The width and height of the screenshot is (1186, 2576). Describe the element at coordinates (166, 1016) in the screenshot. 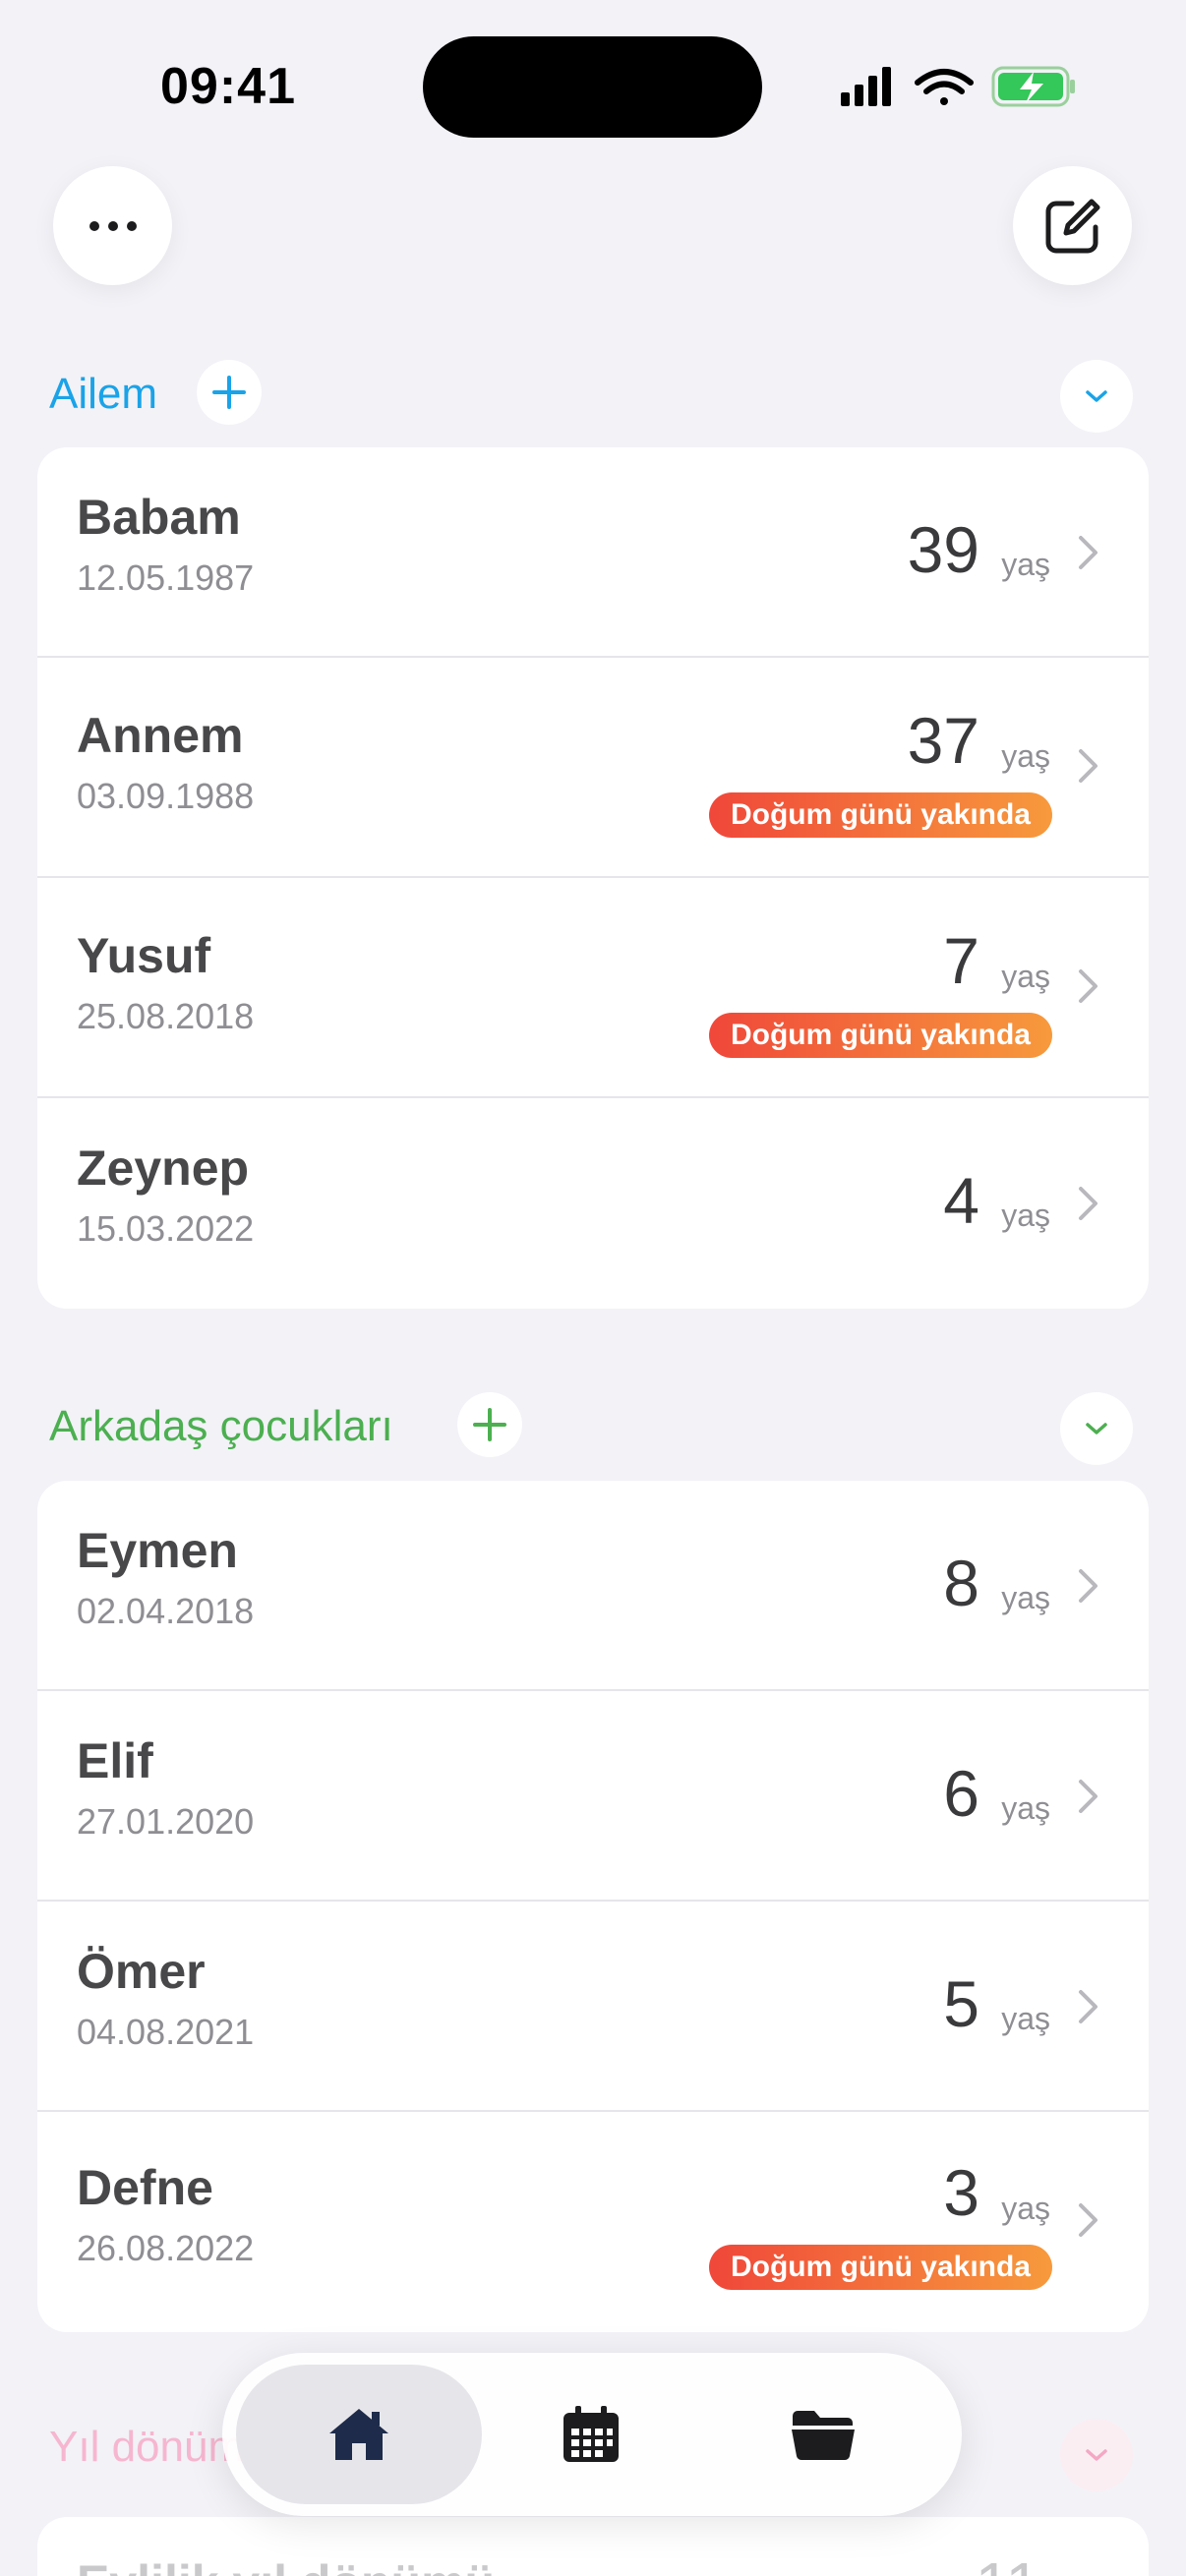

I see `birth-date: 25.08.2018` at that location.